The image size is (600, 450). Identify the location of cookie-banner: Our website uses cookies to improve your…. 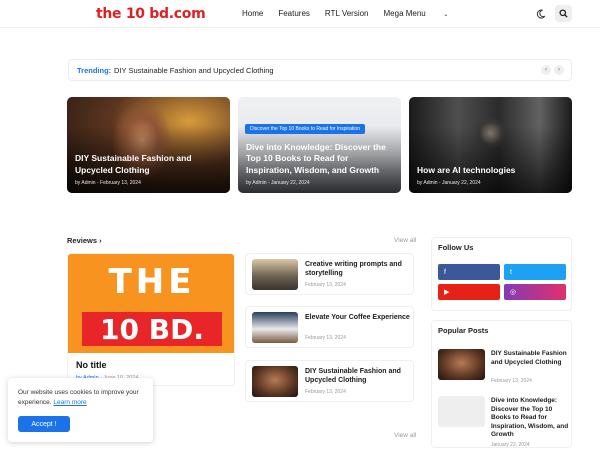
(80, 410).